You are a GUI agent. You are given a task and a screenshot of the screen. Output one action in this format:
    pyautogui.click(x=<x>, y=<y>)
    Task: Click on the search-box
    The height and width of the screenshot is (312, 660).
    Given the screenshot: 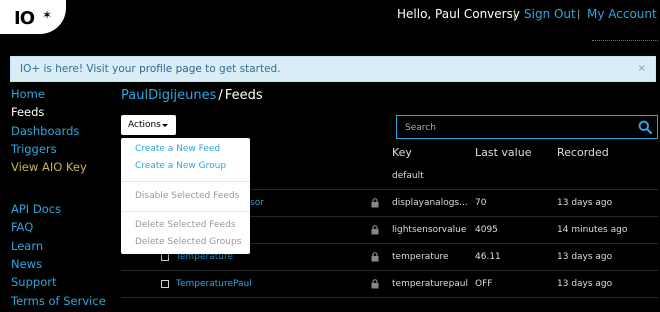 What is the action you would take?
    pyautogui.click(x=527, y=127)
    